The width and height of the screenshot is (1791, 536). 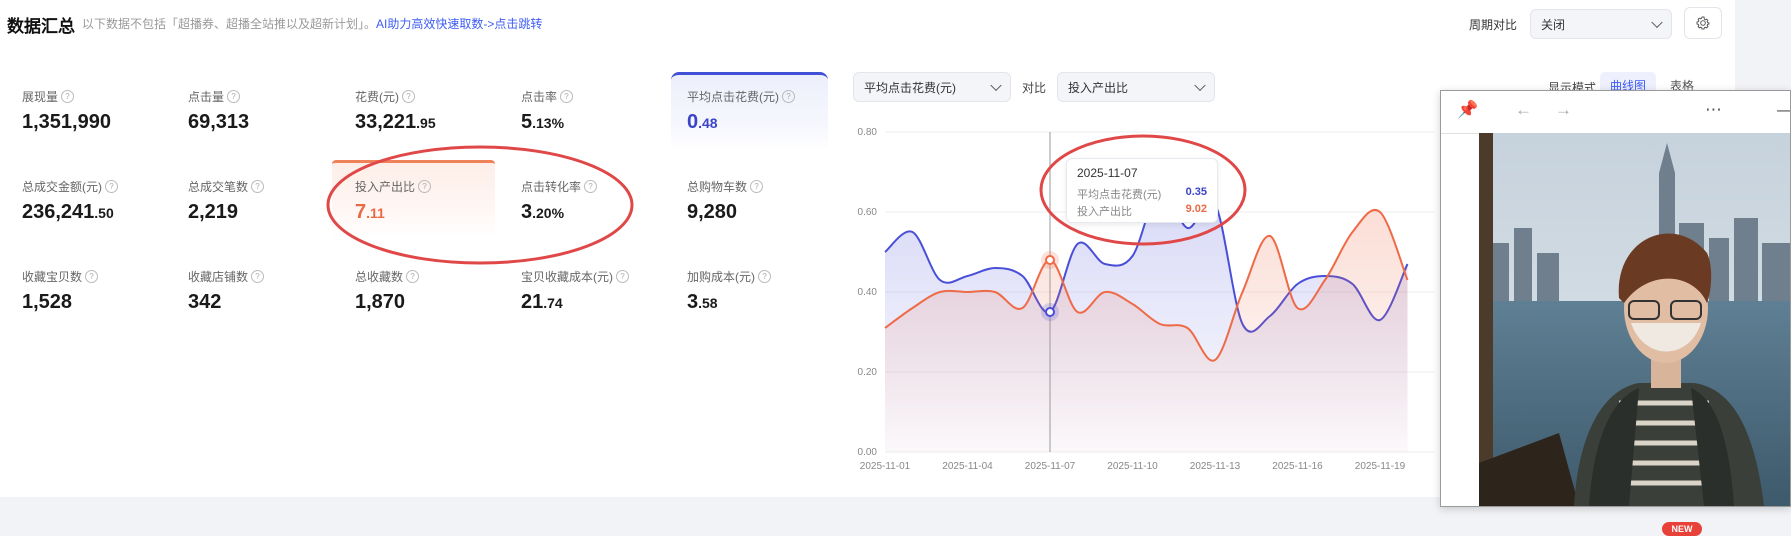 What do you see at coordinates (1657, 22) in the screenshot?
I see `chevron-down-icon` at bounding box center [1657, 22].